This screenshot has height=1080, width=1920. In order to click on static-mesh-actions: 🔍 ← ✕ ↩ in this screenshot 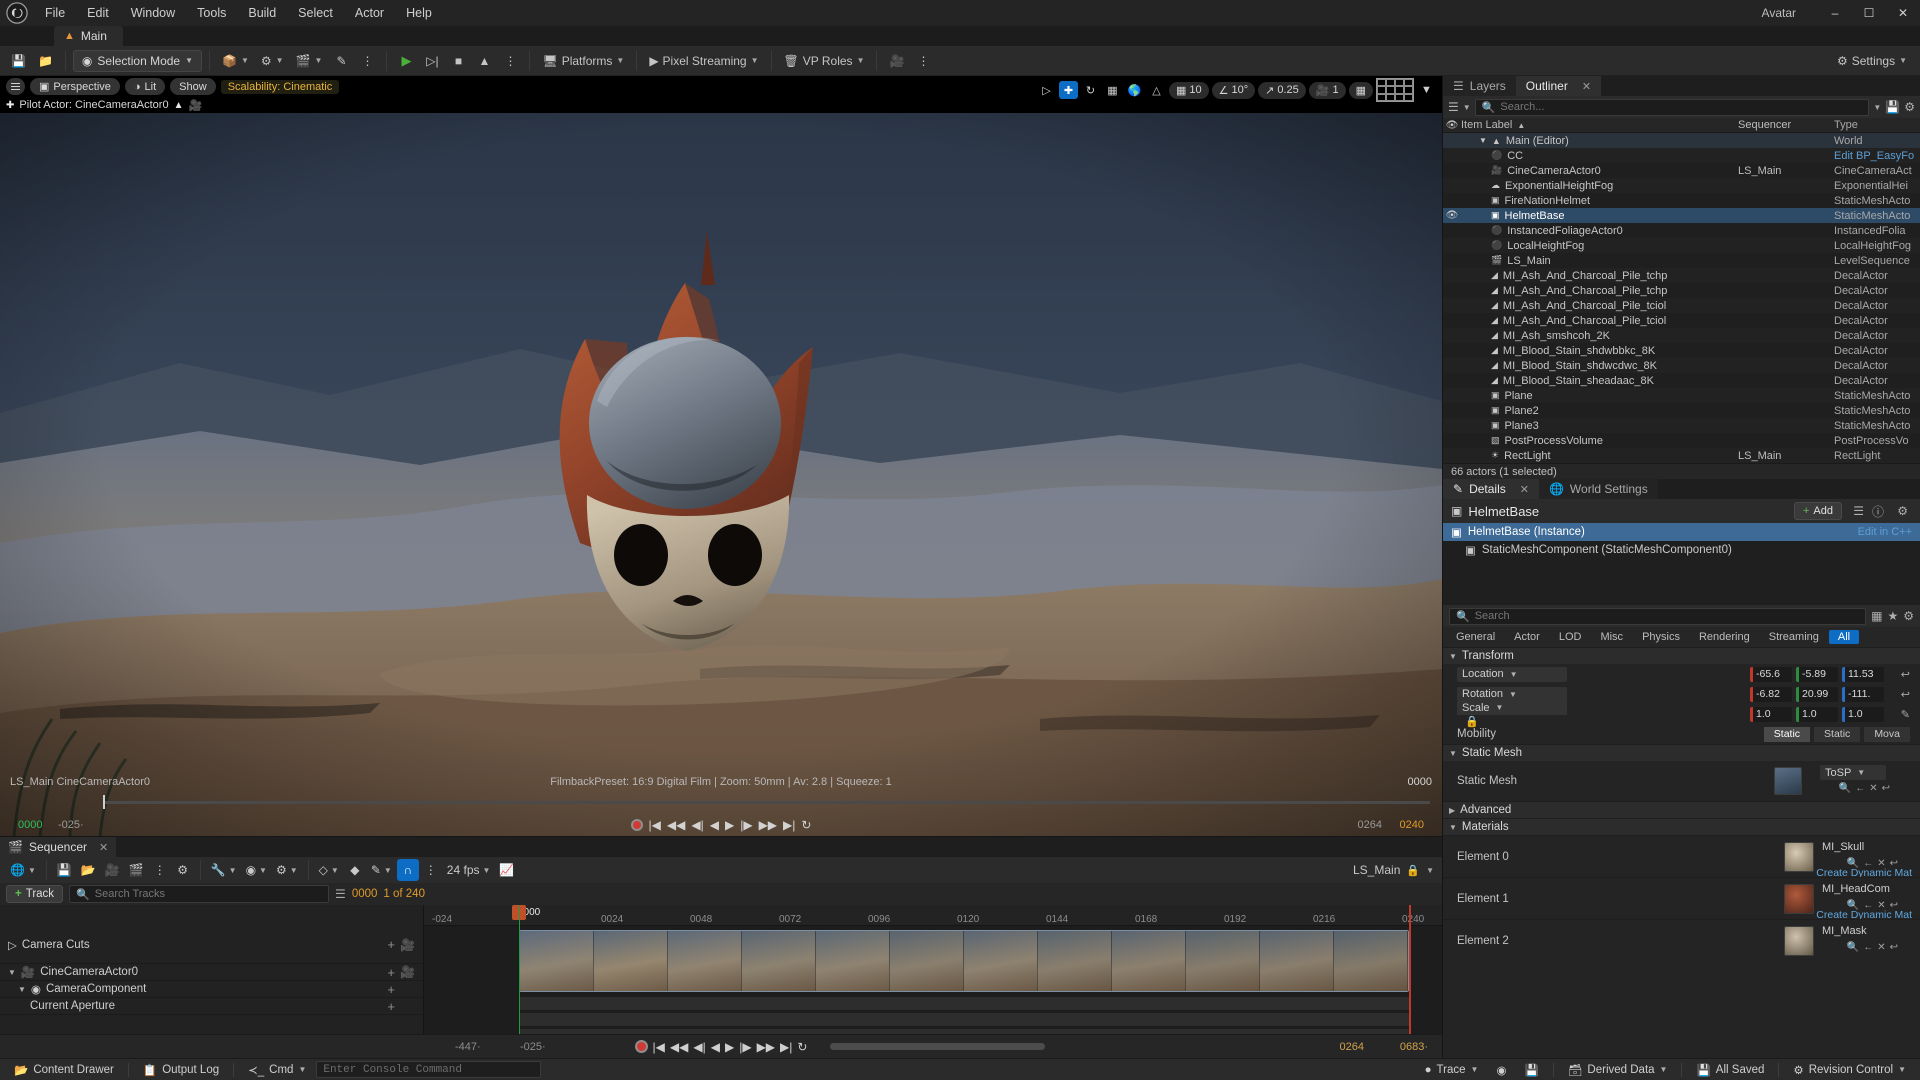, I will do `click(1864, 788)`.